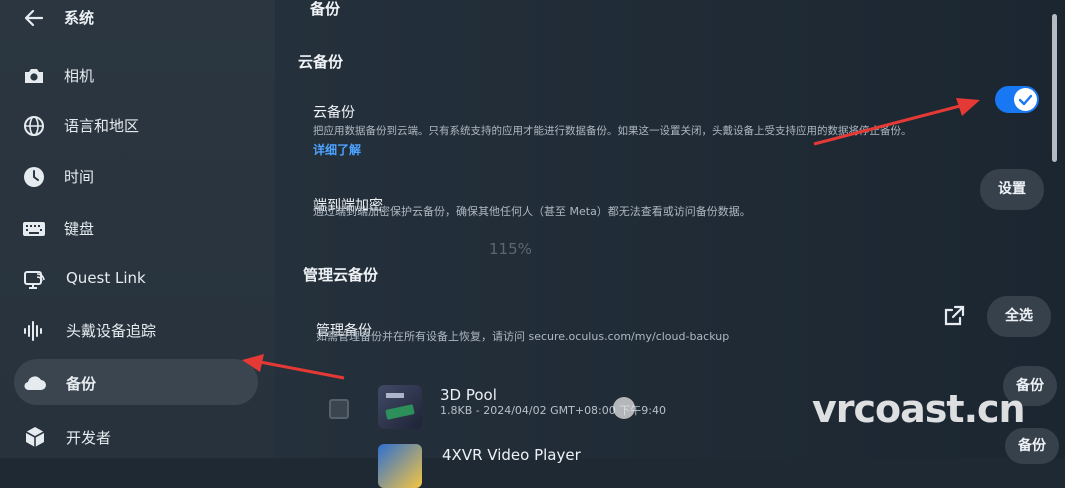 The image size is (1065, 488). Describe the element at coordinates (896, 122) in the screenshot. I see `annotation-arrow-toggle` at that location.